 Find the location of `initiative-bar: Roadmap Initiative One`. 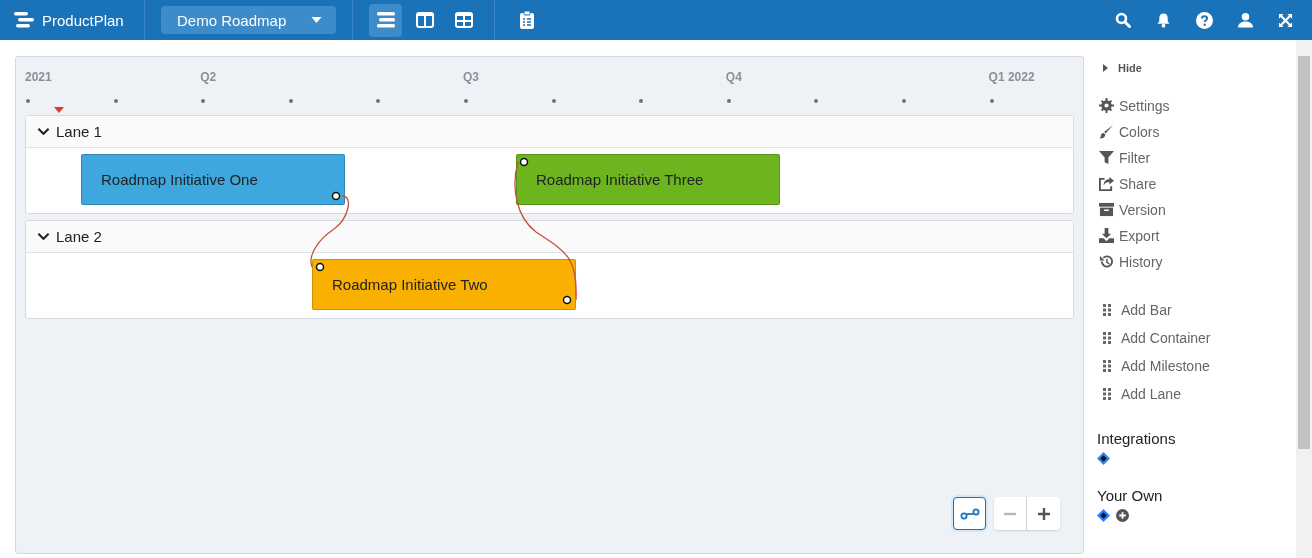

initiative-bar: Roadmap Initiative One is located at coordinates (213, 179).